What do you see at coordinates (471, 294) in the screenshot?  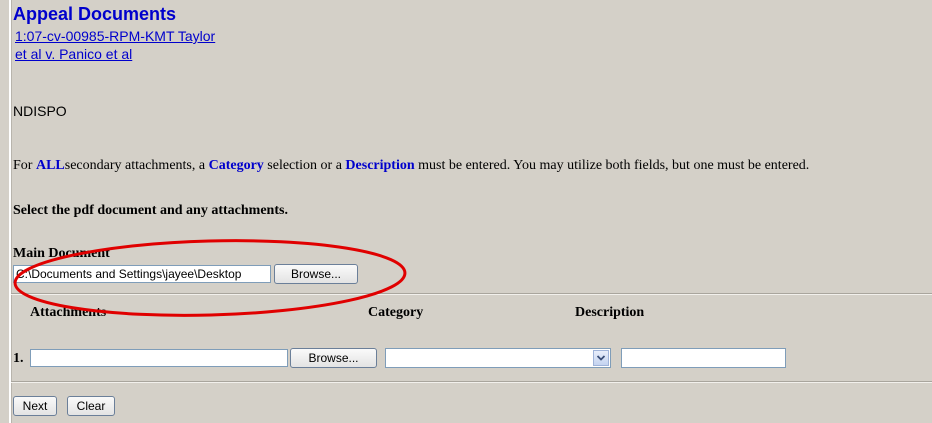 I see `divider` at bounding box center [471, 294].